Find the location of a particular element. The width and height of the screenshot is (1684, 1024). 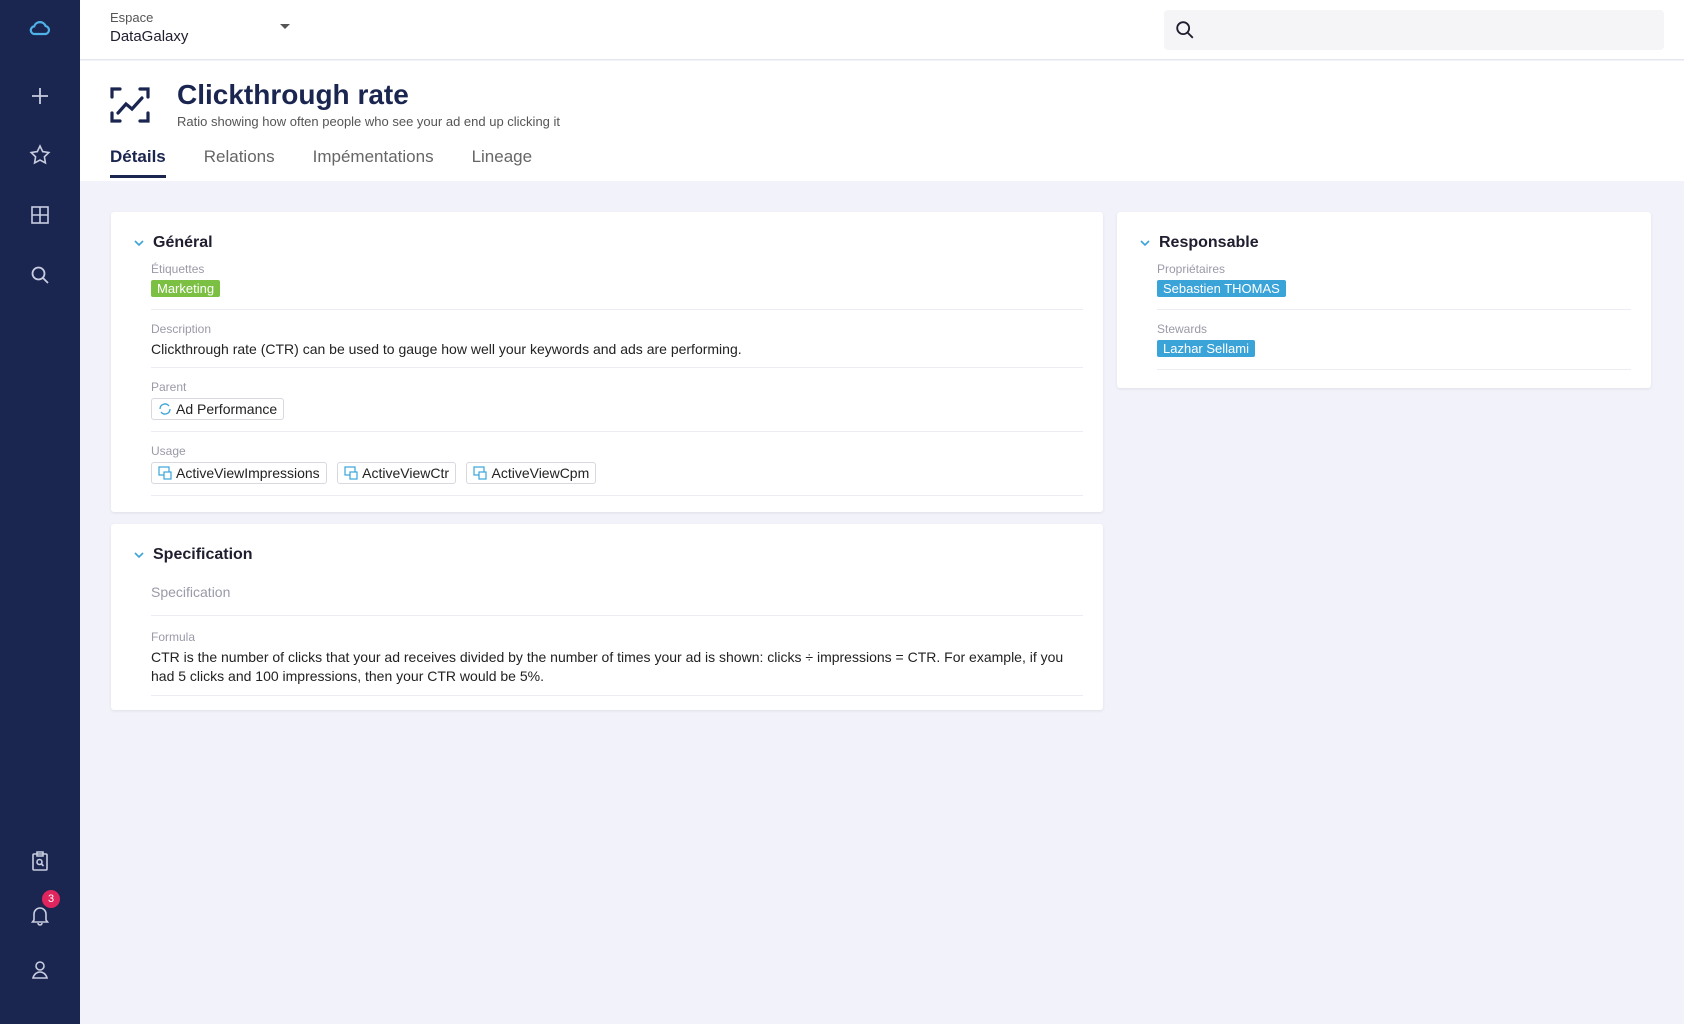

cloud-logo-icon is located at coordinates (40, 28).